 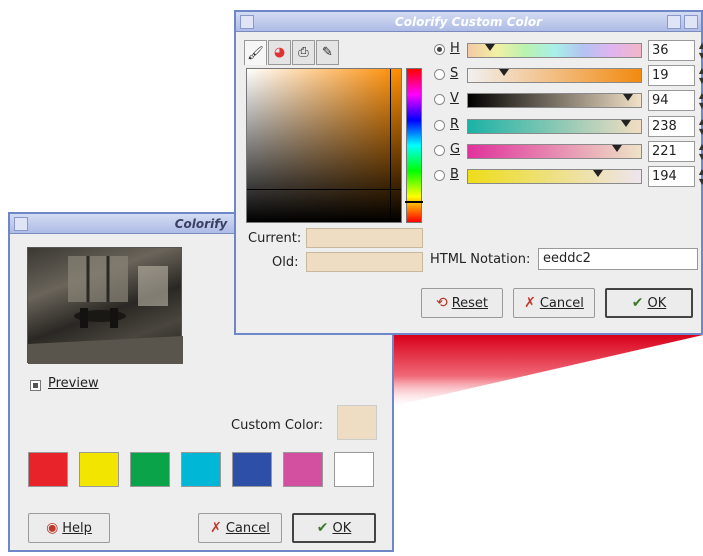 I want to click on spinbox-value-h: 36, so click(x=660, y=50).